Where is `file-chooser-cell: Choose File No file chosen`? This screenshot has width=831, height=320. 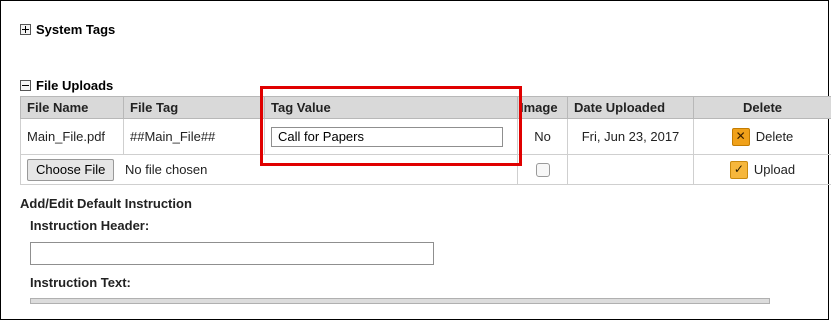 file-chooser-cell: Choose File No file chosen is located at coordinates (269, 170).